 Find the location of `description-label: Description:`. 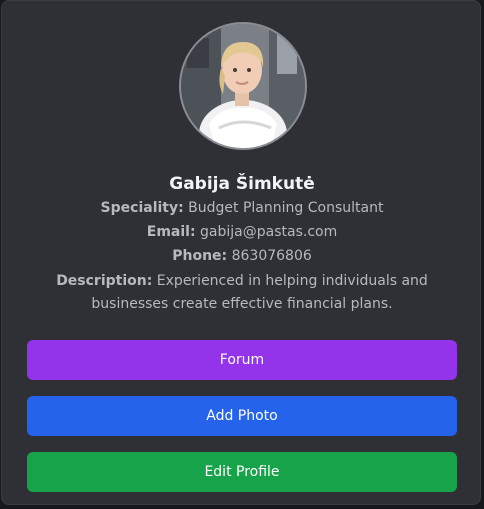

description-label: Description: is located at coordinates (104, 281).